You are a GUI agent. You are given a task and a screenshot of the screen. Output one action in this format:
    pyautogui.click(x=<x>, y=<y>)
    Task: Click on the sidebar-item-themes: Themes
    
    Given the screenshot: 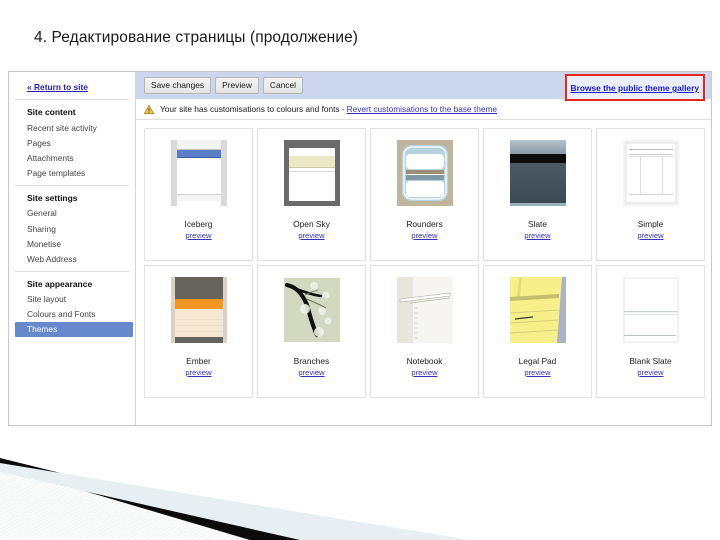 What is the action you would take?
    pyautogui.click(x=74, y=329)
    